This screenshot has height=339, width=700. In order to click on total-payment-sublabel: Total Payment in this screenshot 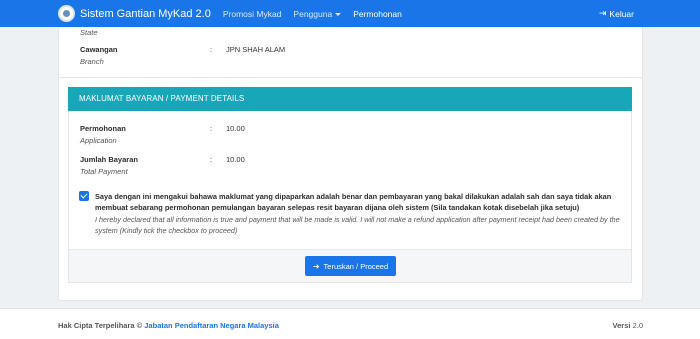, I will do `click(104, 171)`.